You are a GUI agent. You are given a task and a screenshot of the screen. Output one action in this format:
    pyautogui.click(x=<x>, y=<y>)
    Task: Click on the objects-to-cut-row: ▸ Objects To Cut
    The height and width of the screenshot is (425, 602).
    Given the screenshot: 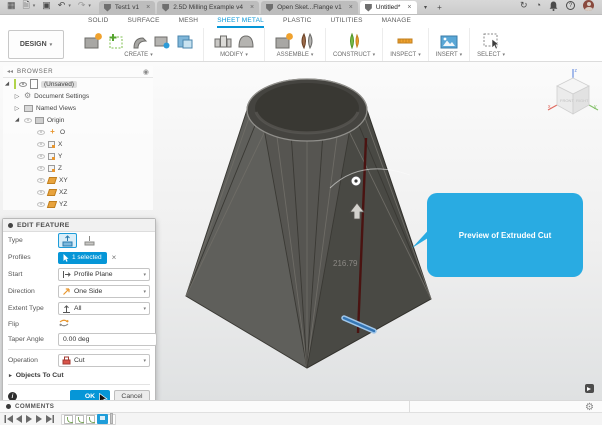 What is the action you would take?
    pyautogui.click(x=79, y=375)
    